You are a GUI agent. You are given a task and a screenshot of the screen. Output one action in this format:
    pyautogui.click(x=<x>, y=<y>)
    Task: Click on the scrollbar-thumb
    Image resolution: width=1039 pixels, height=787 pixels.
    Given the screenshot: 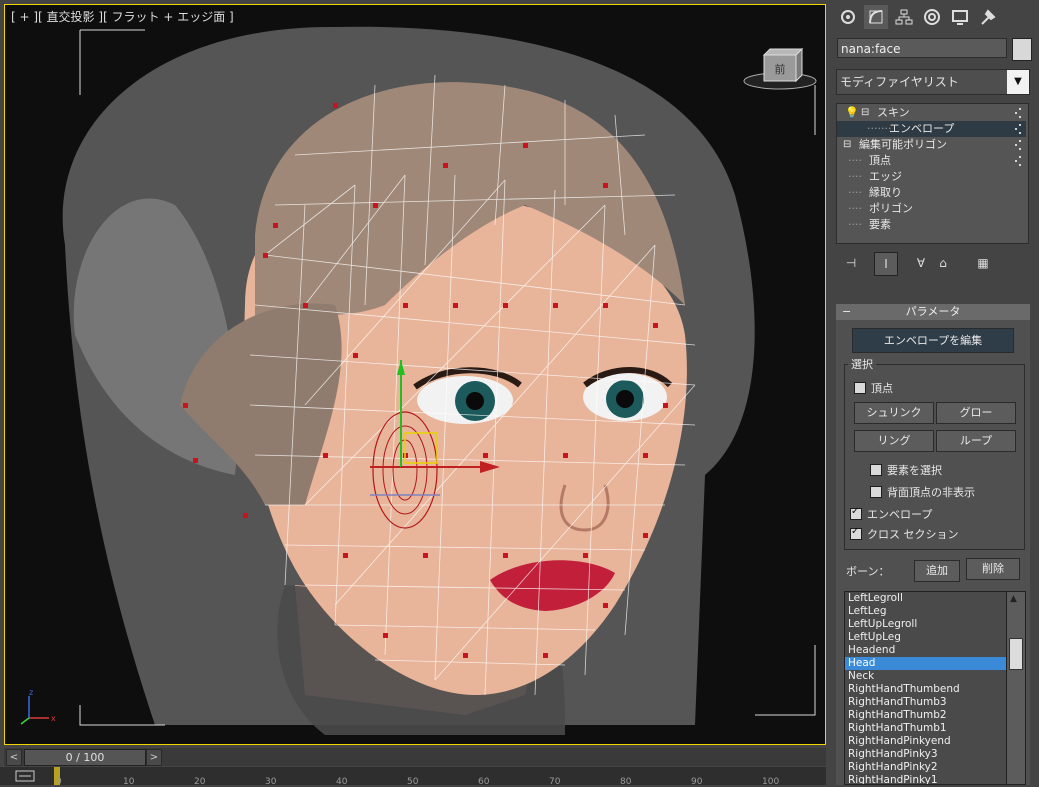 What is the action you would take?
    pyautogui.click(x=1016, y=654)
    